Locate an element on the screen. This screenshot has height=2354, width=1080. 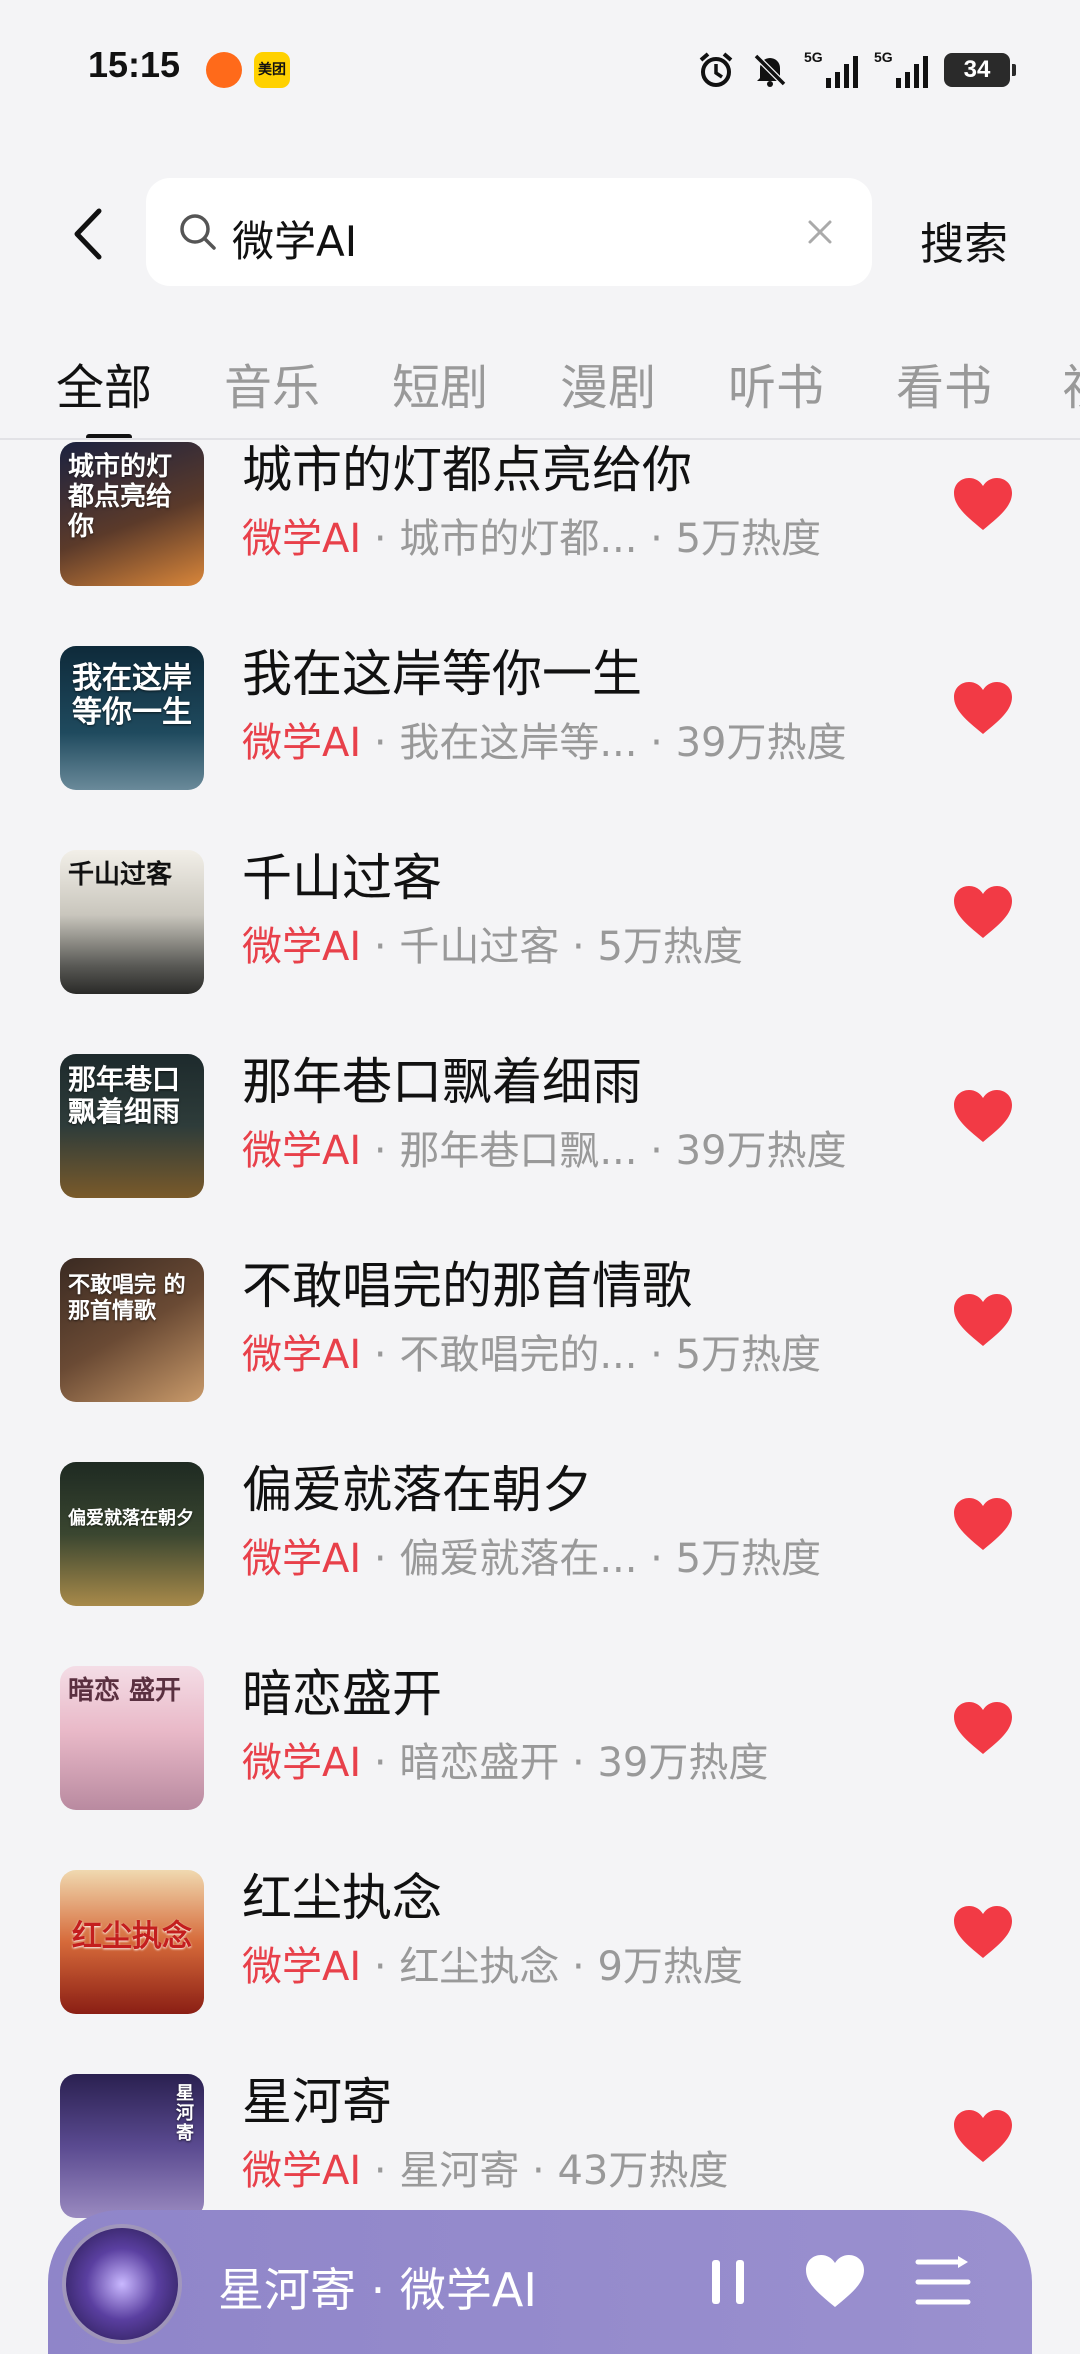
cover-image: 那年巷口 飘着细雨 is located at coordinates (132, 1126).